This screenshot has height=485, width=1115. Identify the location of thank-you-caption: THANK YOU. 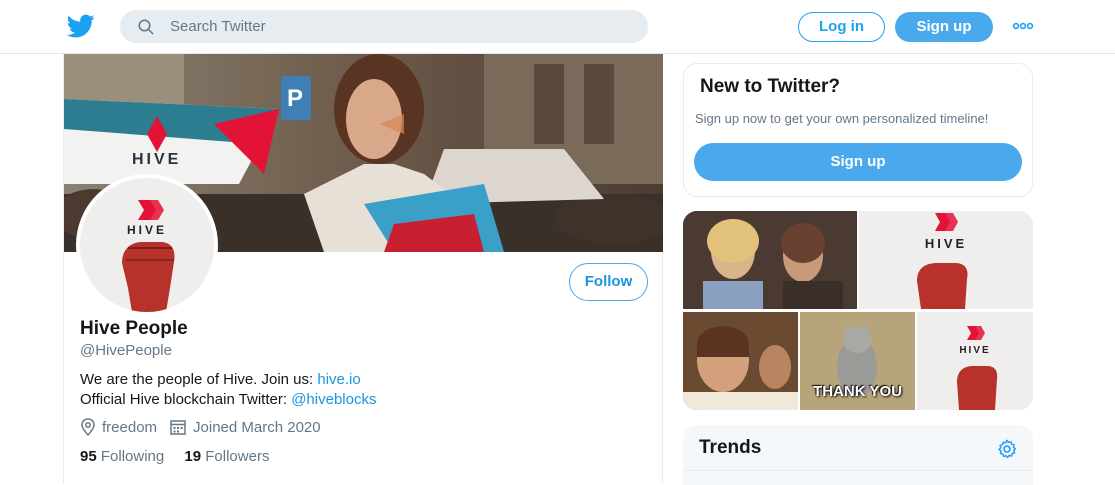
(857, 391).